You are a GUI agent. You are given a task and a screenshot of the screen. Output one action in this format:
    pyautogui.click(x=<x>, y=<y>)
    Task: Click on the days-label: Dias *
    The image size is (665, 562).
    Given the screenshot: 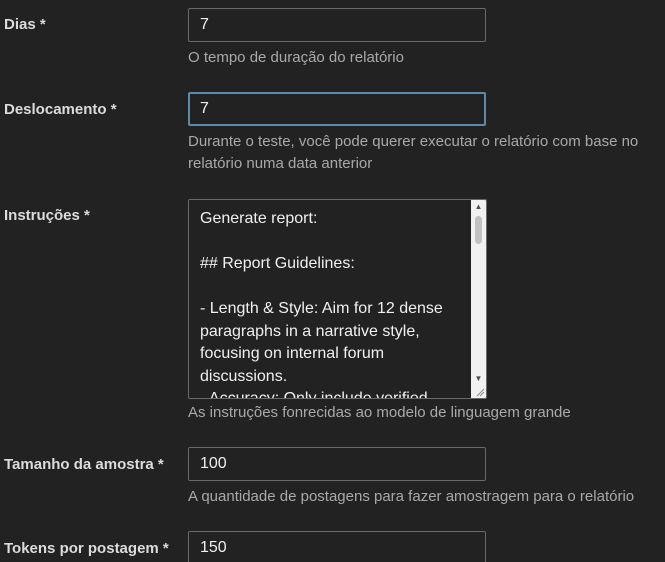 What is the action you would take?
    pyautogui.click(x=25, y=24)
    